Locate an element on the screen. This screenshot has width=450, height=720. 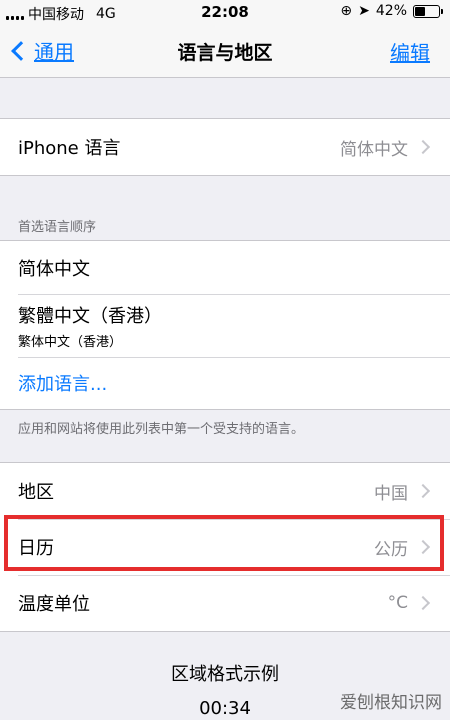
iphone-language-label: iPhone 语言 is located at coordinates (69, 148).